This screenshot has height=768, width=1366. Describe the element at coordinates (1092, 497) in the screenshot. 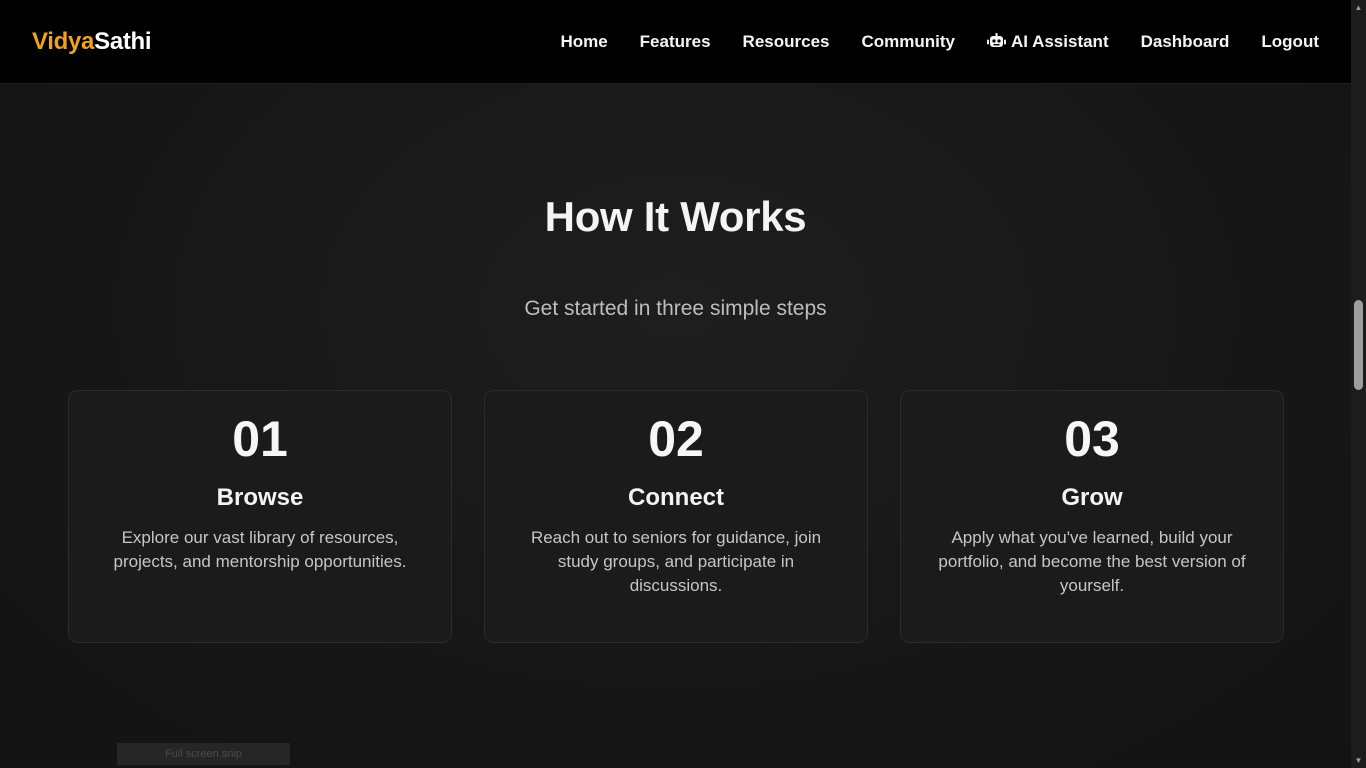

I see `step-title: Grow` at that location.